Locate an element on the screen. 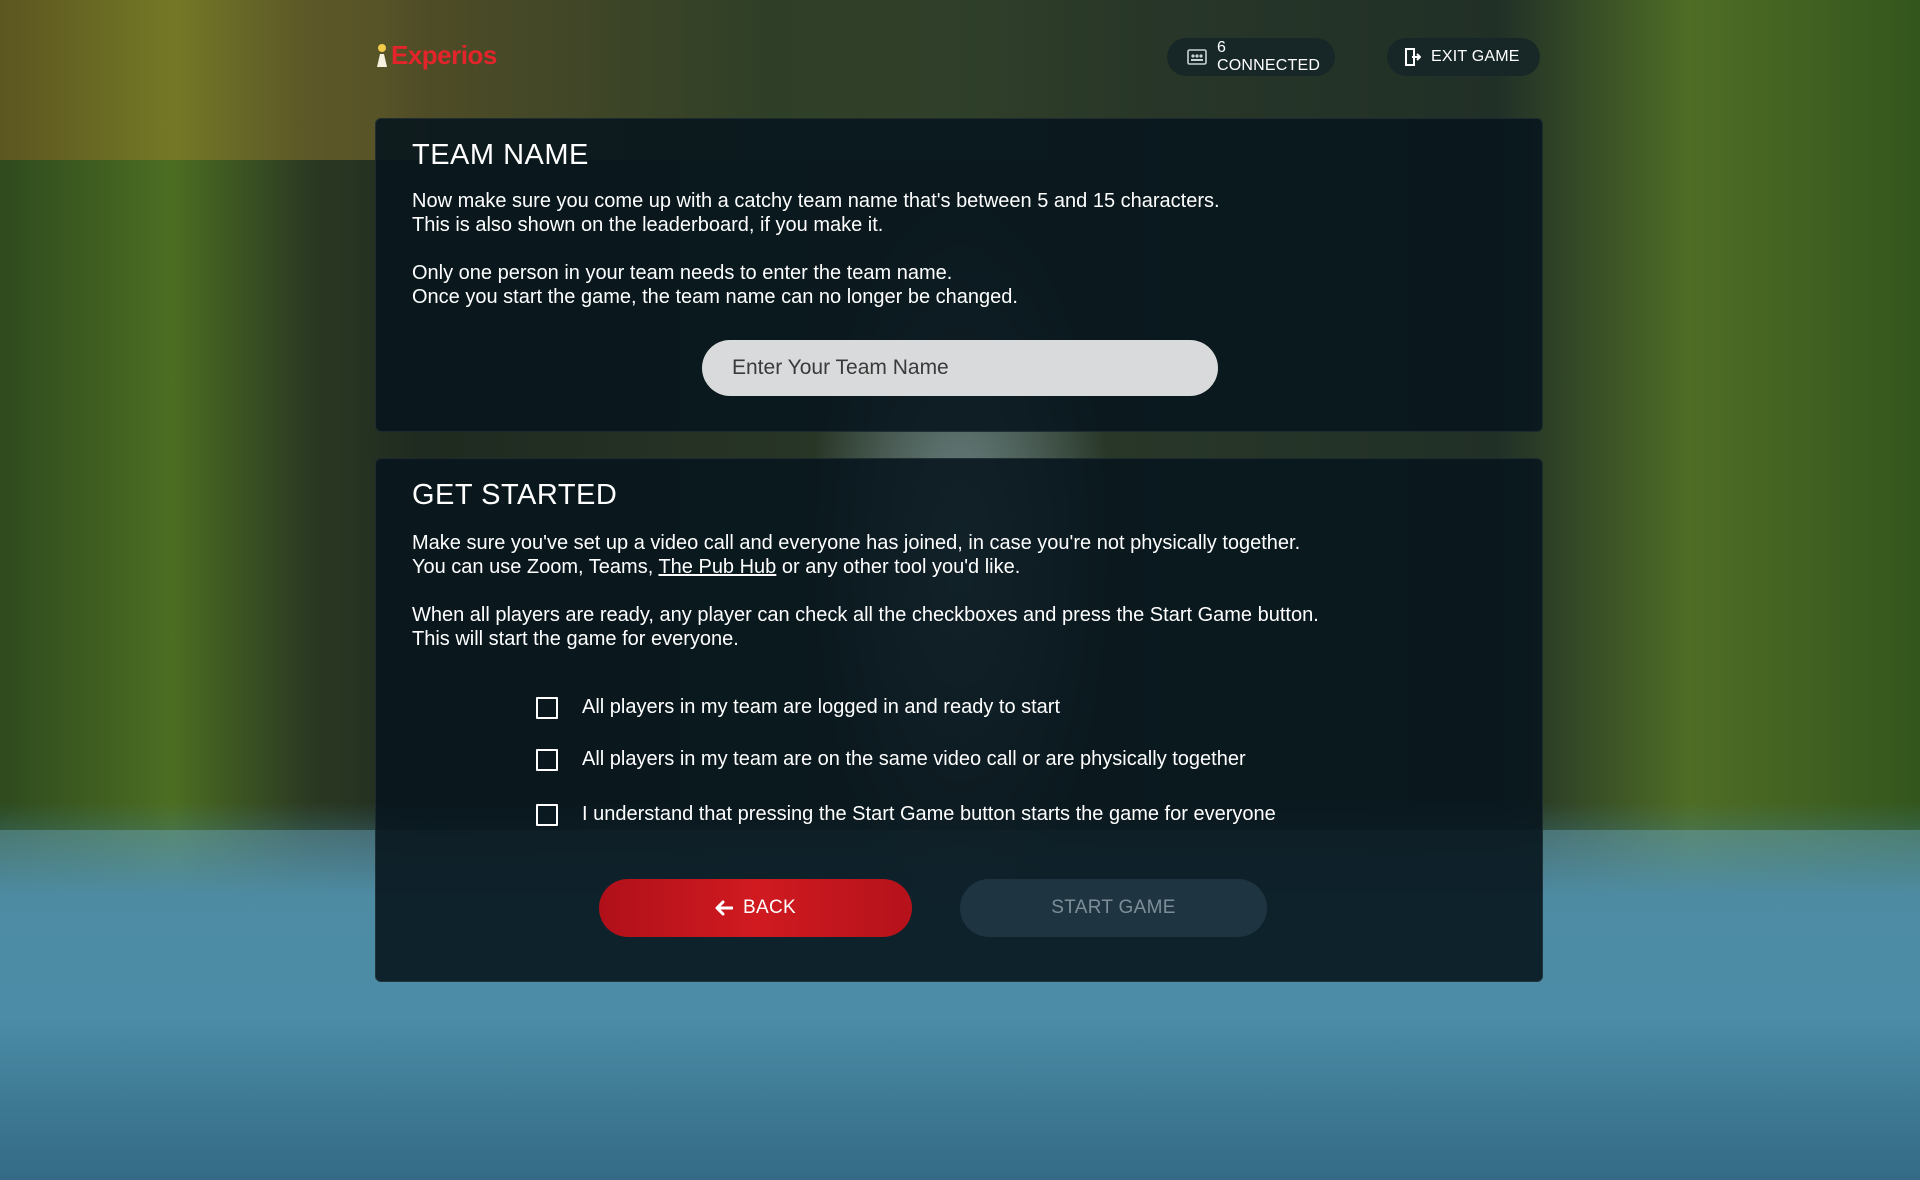 This screenshot has height=1180, width=1920. exit-door-icon is located at coordinates (1413, 57).